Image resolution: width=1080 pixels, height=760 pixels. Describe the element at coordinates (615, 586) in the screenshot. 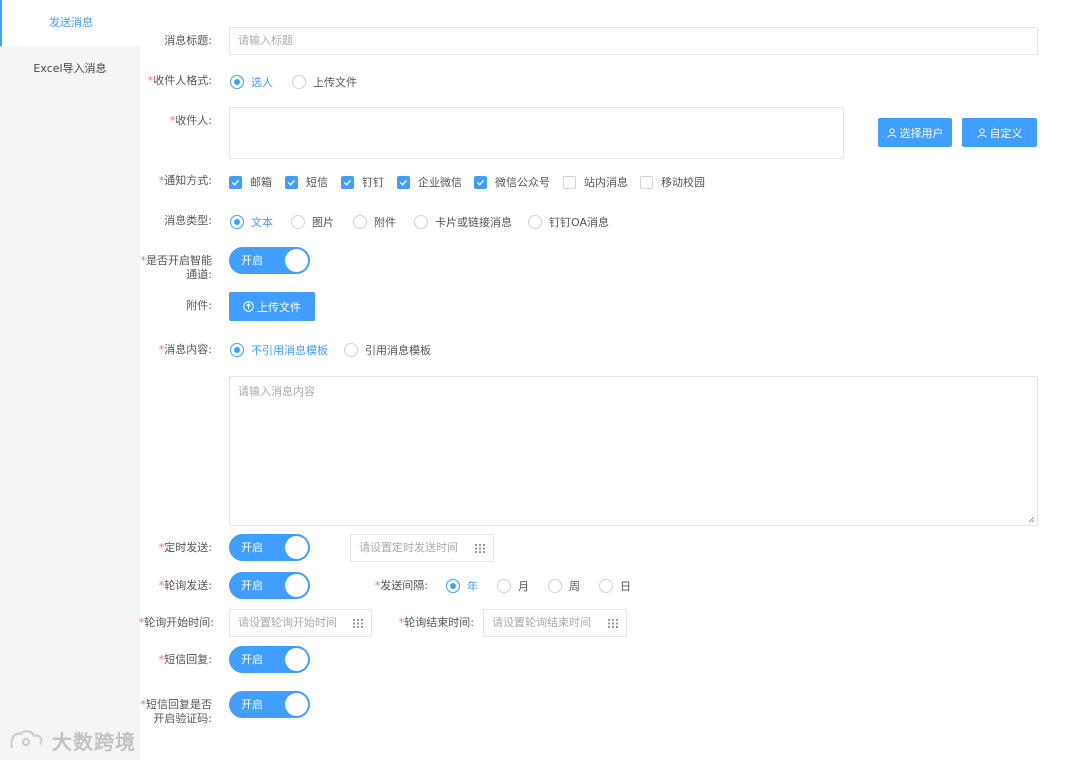

I see `radio-interval-day: 日` at that location.